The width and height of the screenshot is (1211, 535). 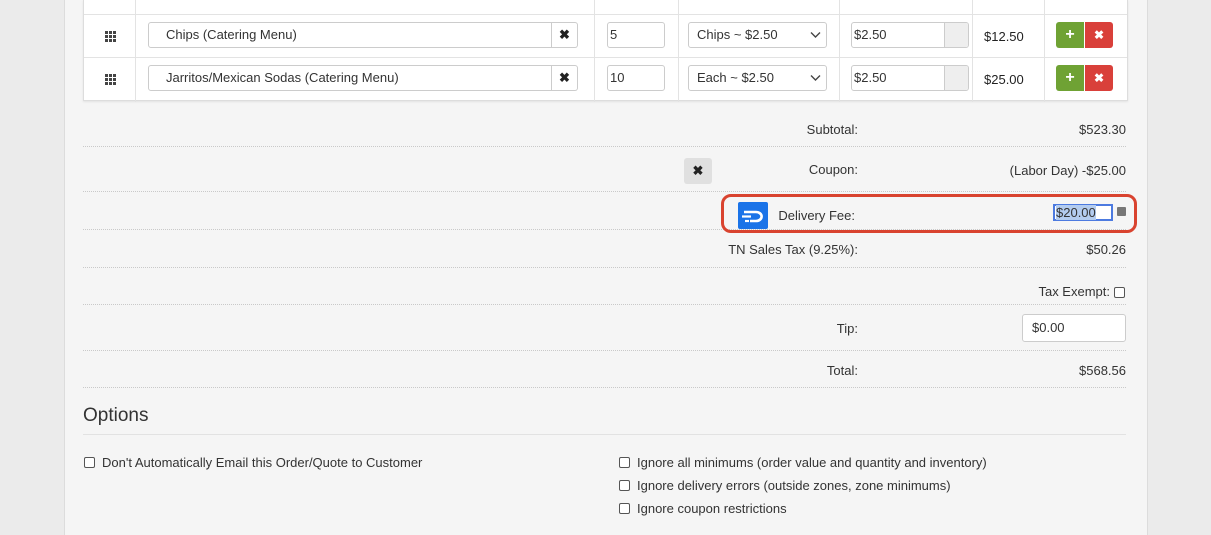 What do you see at coordinates (604, 286) in the screenshot?
I see `tax-exempt-row: Tax Exempt:` at bounding box center [604, 286].